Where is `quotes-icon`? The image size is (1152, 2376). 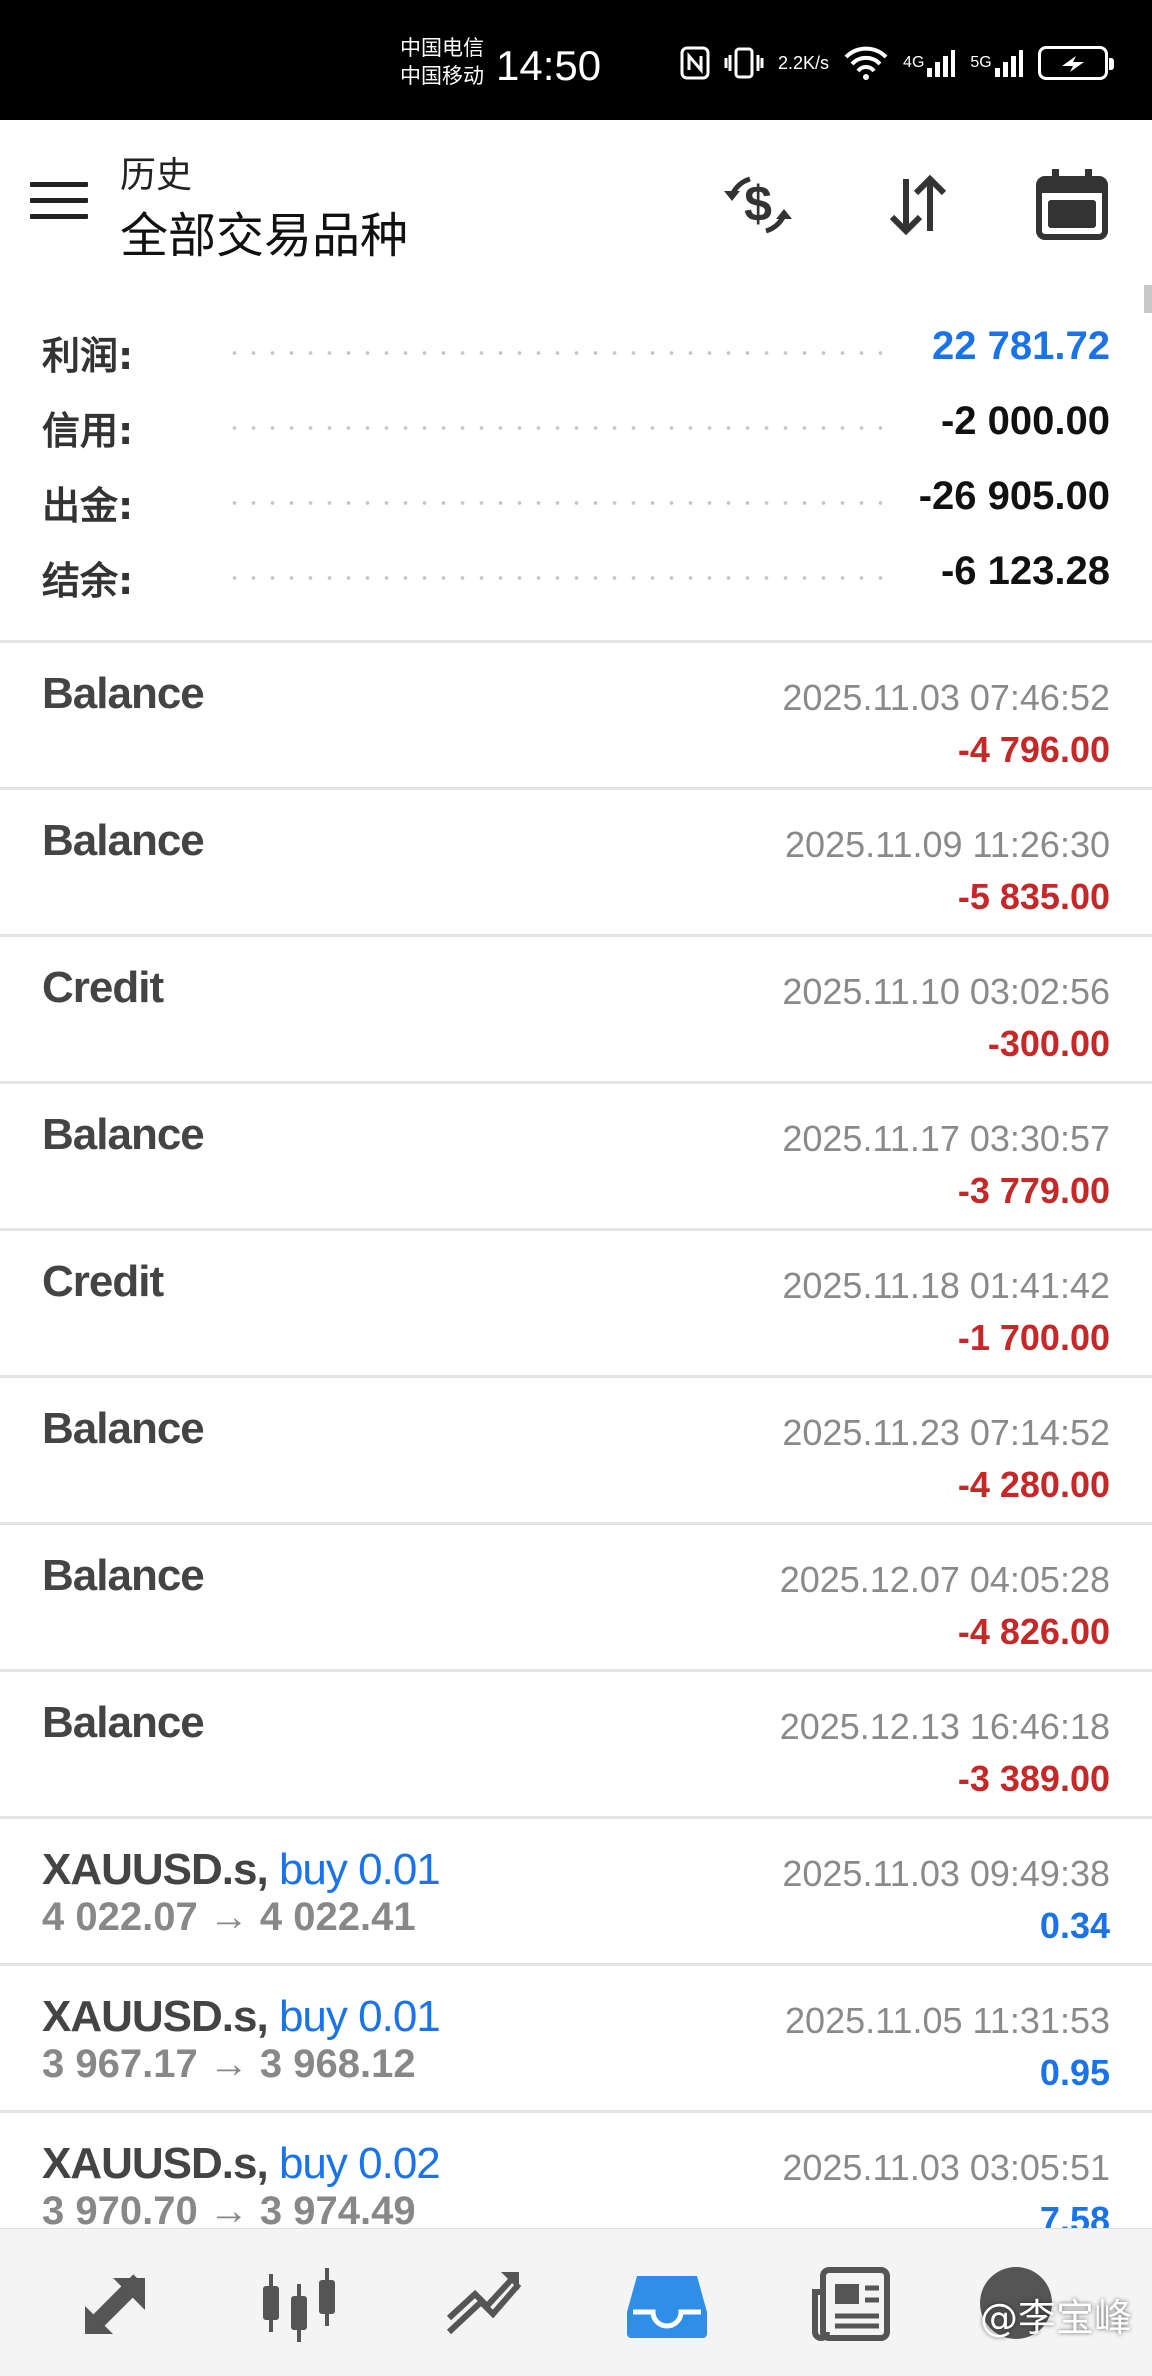 quotes-icon is located at coordinates (115, 2304).